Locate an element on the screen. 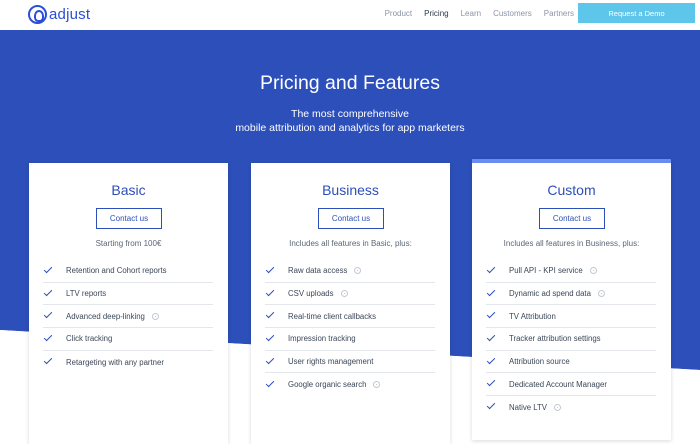 The image size is (700, 444). nav-links: Product Pricing Learn Customers Partners is located at coordinates (479, 13).